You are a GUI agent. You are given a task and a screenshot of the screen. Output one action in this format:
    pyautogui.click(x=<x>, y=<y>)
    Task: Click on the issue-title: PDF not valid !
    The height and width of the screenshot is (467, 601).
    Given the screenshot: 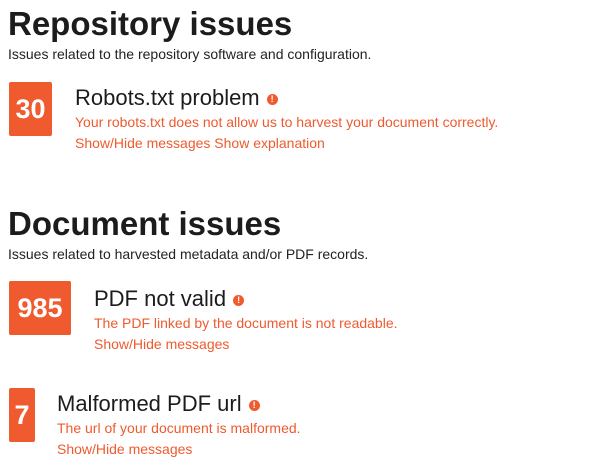 What is the action you would take?
    pyautogui.click(x=246, y=299)
    